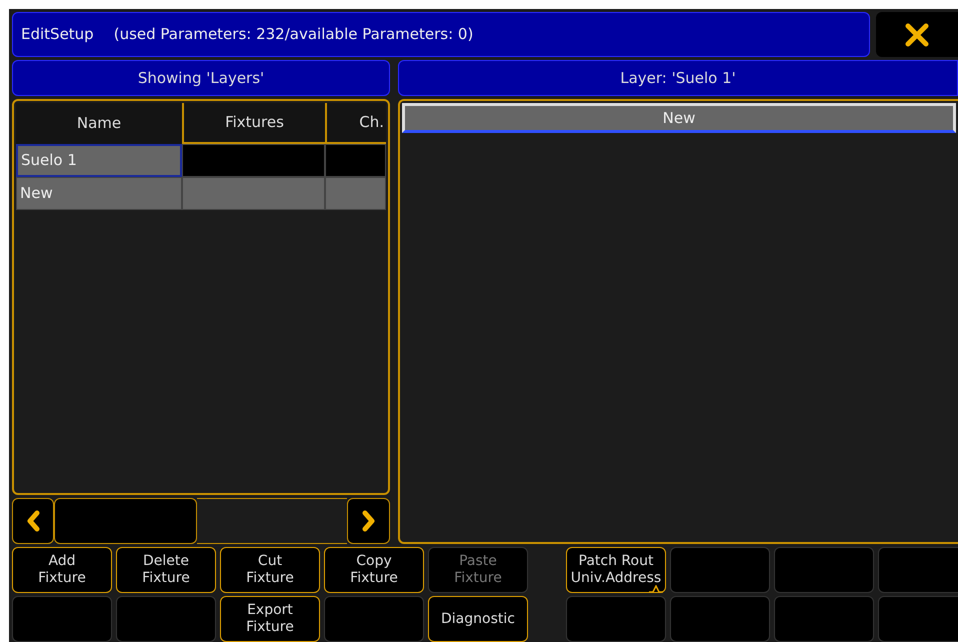 The image size is (958, 642). I want to click on table-cell: Suelo 1, so click(99, 160).